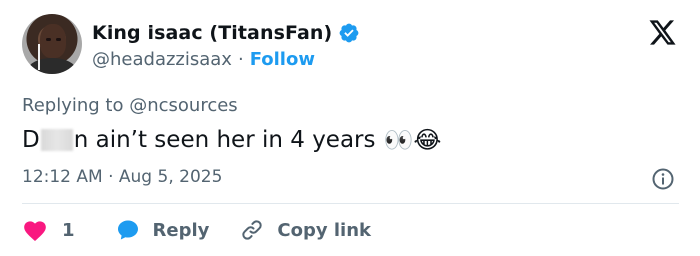  I want to click on avatar-earphone-cord, so click(39, 57).